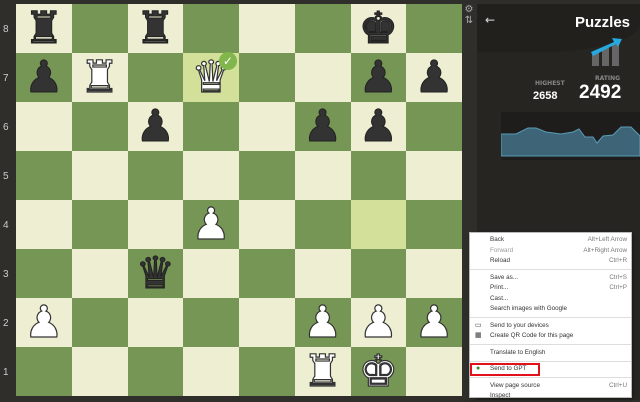 The height and width of the screenshot is (402, 640). Describe the element at coordinates (378, 175) in the screenshot. I see `square-g5` at that location.